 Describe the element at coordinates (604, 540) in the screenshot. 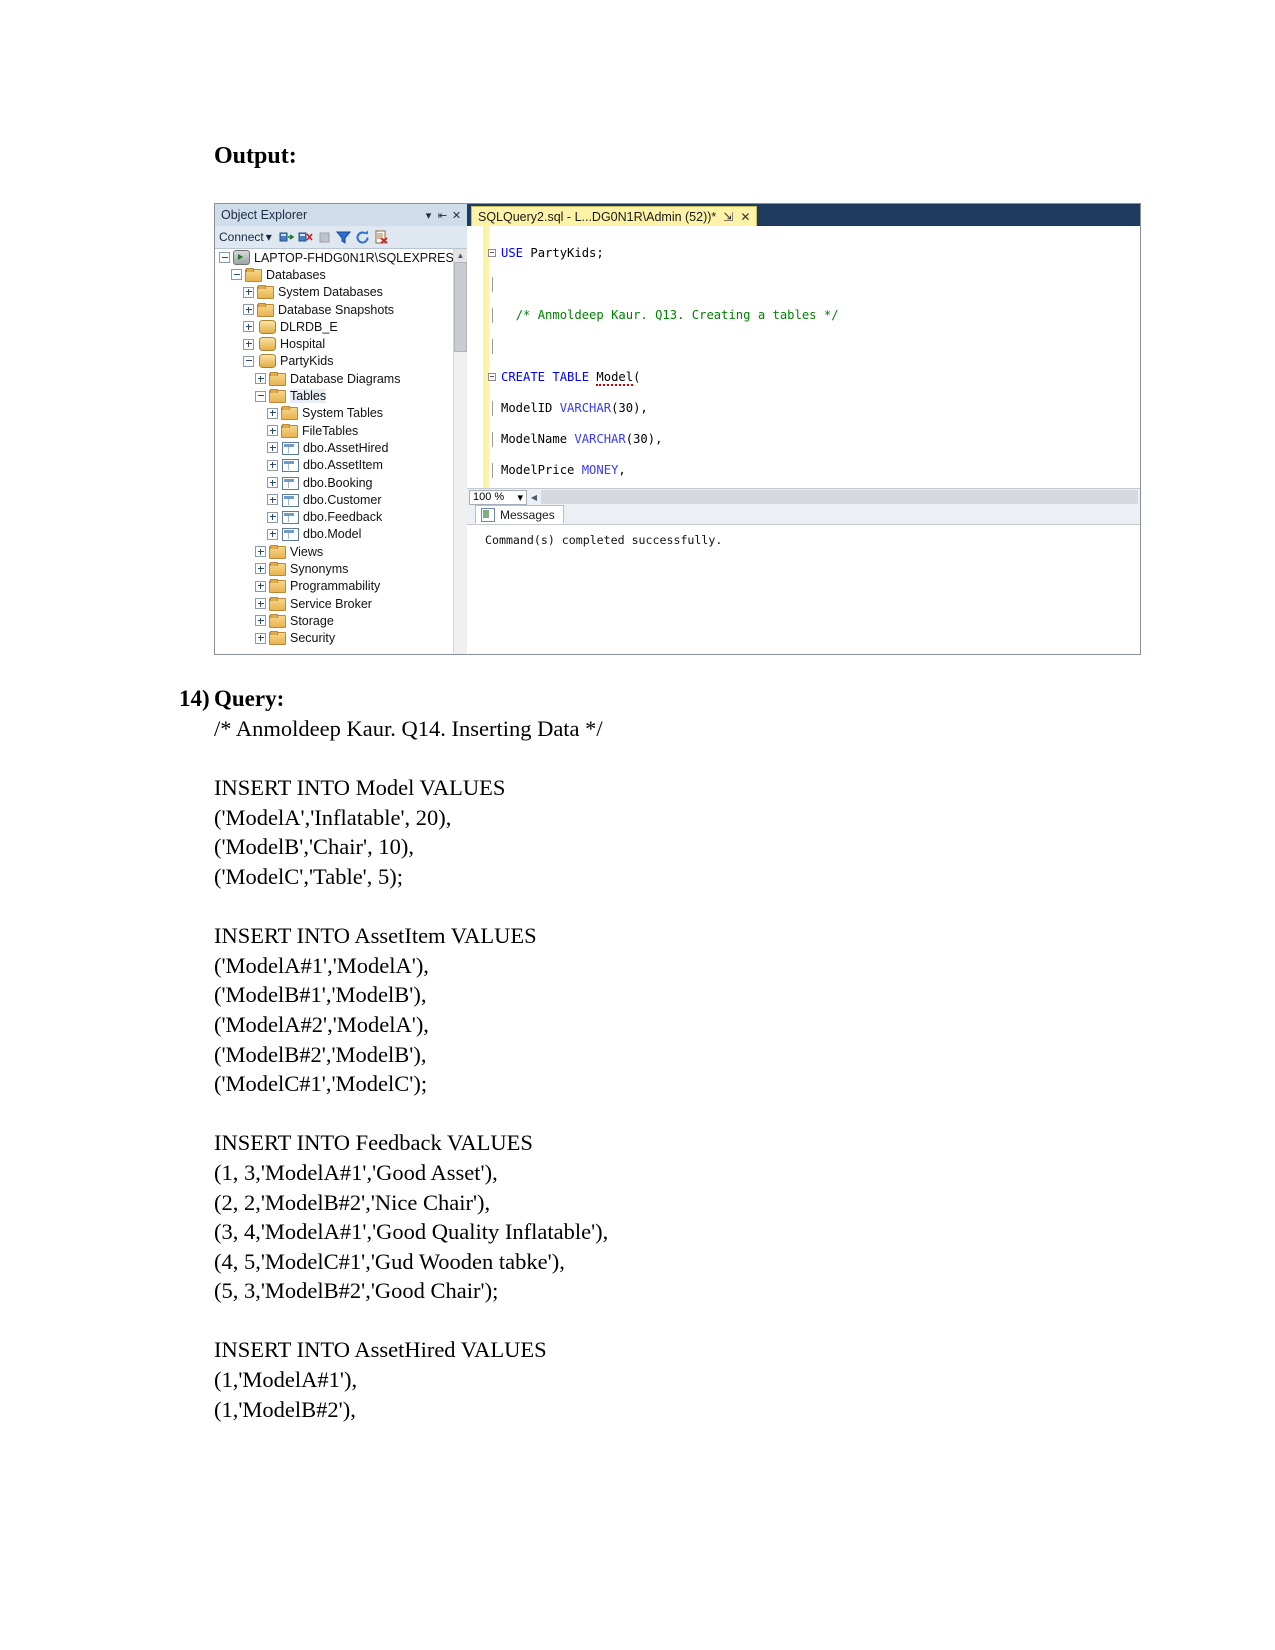

I see `messages-output-text: Command(s) completed successfully.` at that location.